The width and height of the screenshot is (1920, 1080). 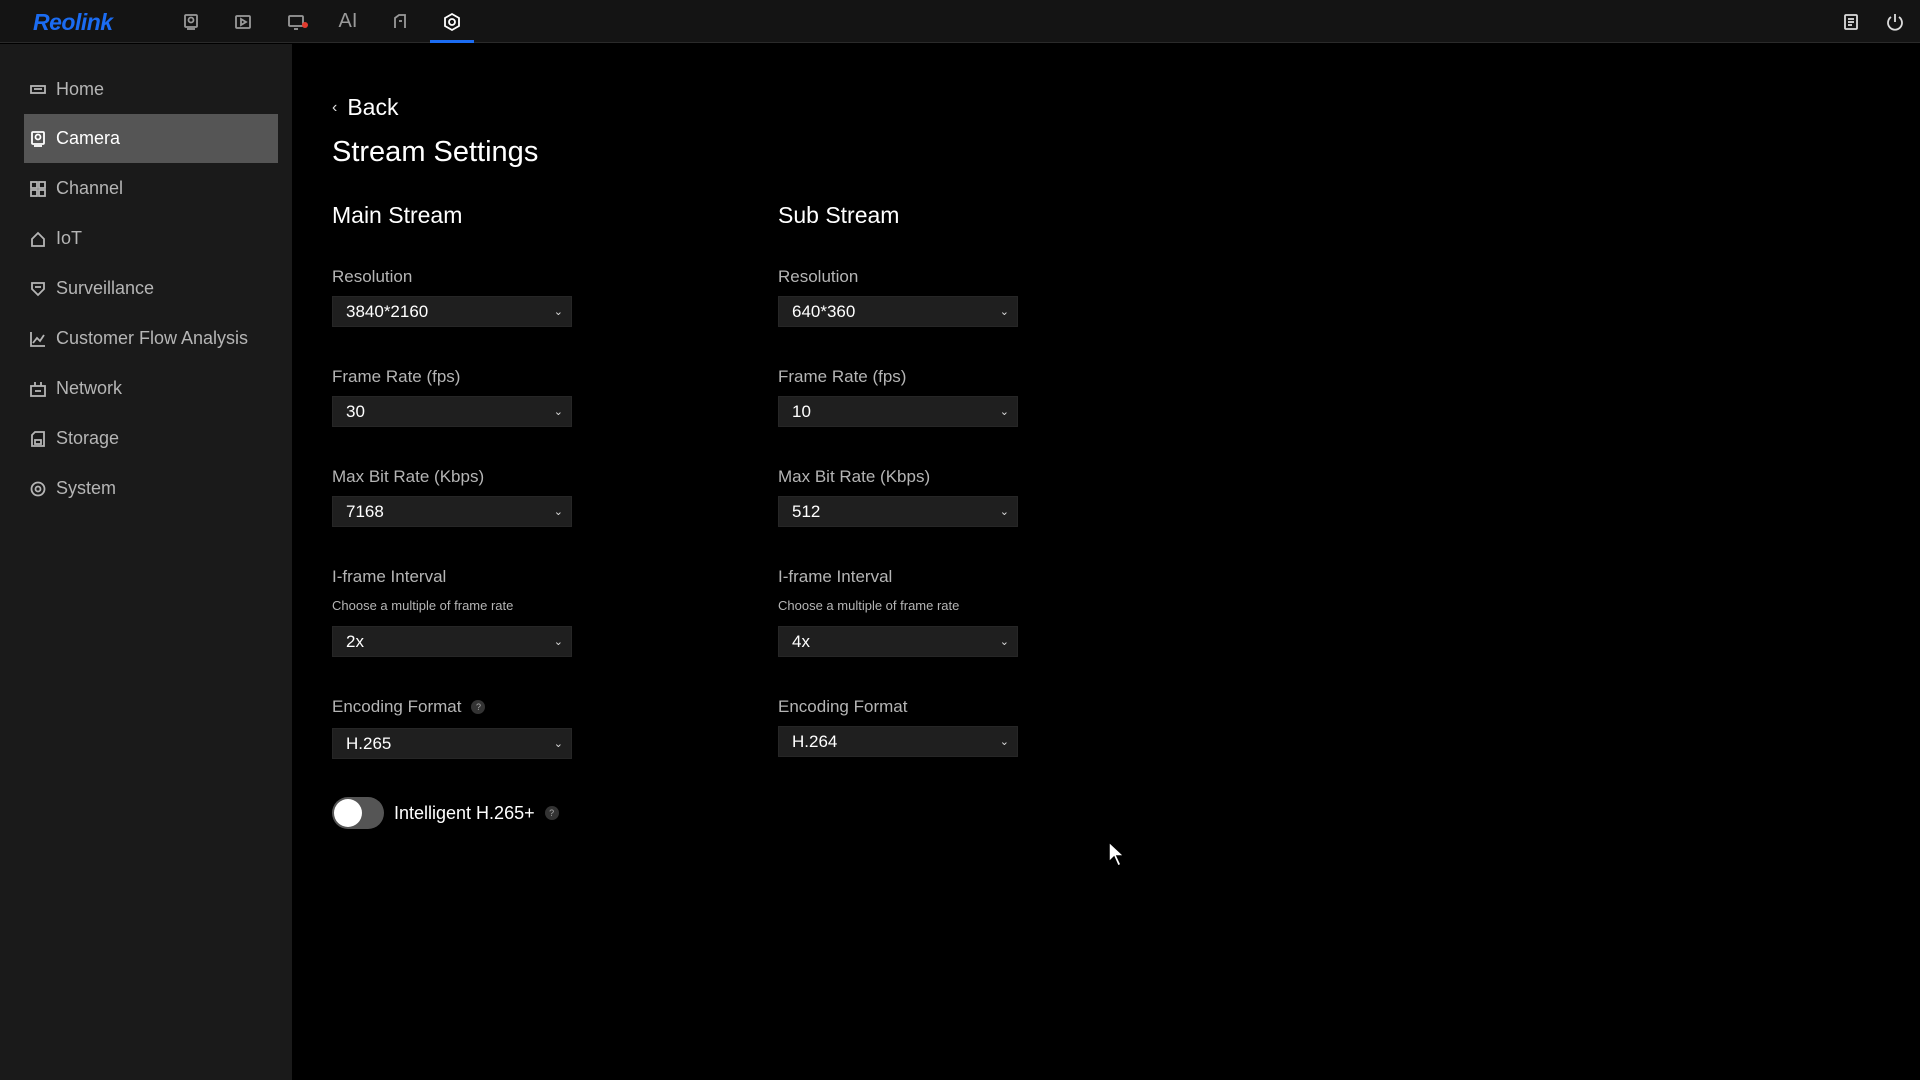 What do you see at coordinates (296, 21) in the screenshot?
I see `alarm-icon` at bounding box center [296, 21].